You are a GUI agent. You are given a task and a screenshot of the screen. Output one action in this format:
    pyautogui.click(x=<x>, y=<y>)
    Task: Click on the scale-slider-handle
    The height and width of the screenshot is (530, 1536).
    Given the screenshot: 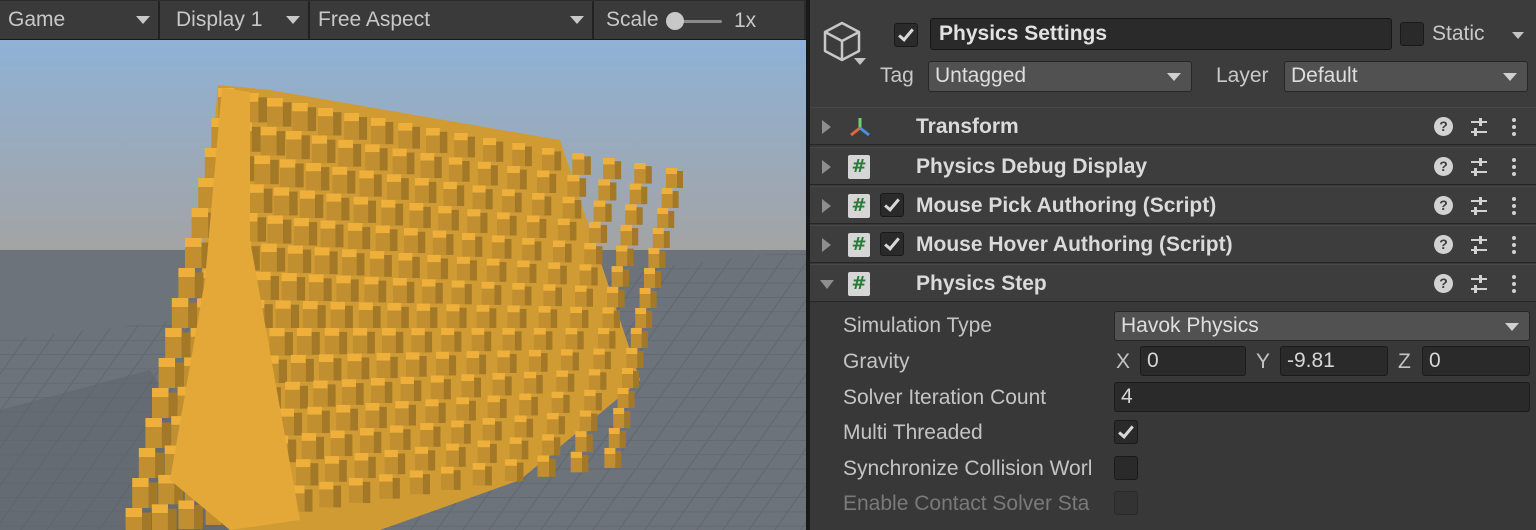 What is the action you would take?
    pyautogui.click(x=675, y=21)
    